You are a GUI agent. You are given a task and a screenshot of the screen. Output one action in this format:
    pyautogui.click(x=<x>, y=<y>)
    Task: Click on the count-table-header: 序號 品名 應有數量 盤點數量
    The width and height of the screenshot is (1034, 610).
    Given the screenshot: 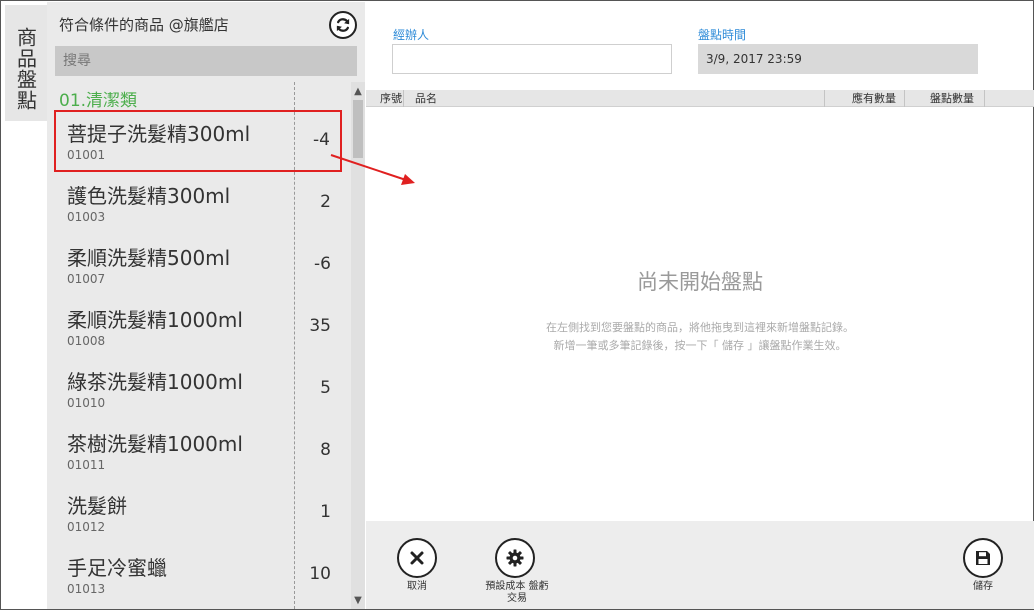 What is the action you would take?
    pyautogui.click(x=700, y=98)
    